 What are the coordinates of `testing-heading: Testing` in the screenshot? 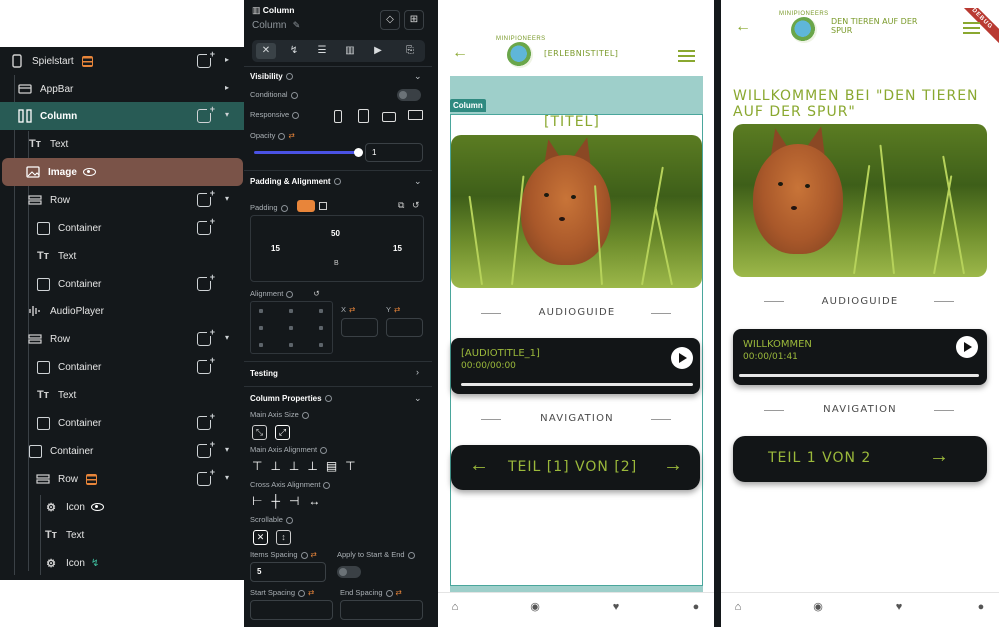 It's located at (264, 373).